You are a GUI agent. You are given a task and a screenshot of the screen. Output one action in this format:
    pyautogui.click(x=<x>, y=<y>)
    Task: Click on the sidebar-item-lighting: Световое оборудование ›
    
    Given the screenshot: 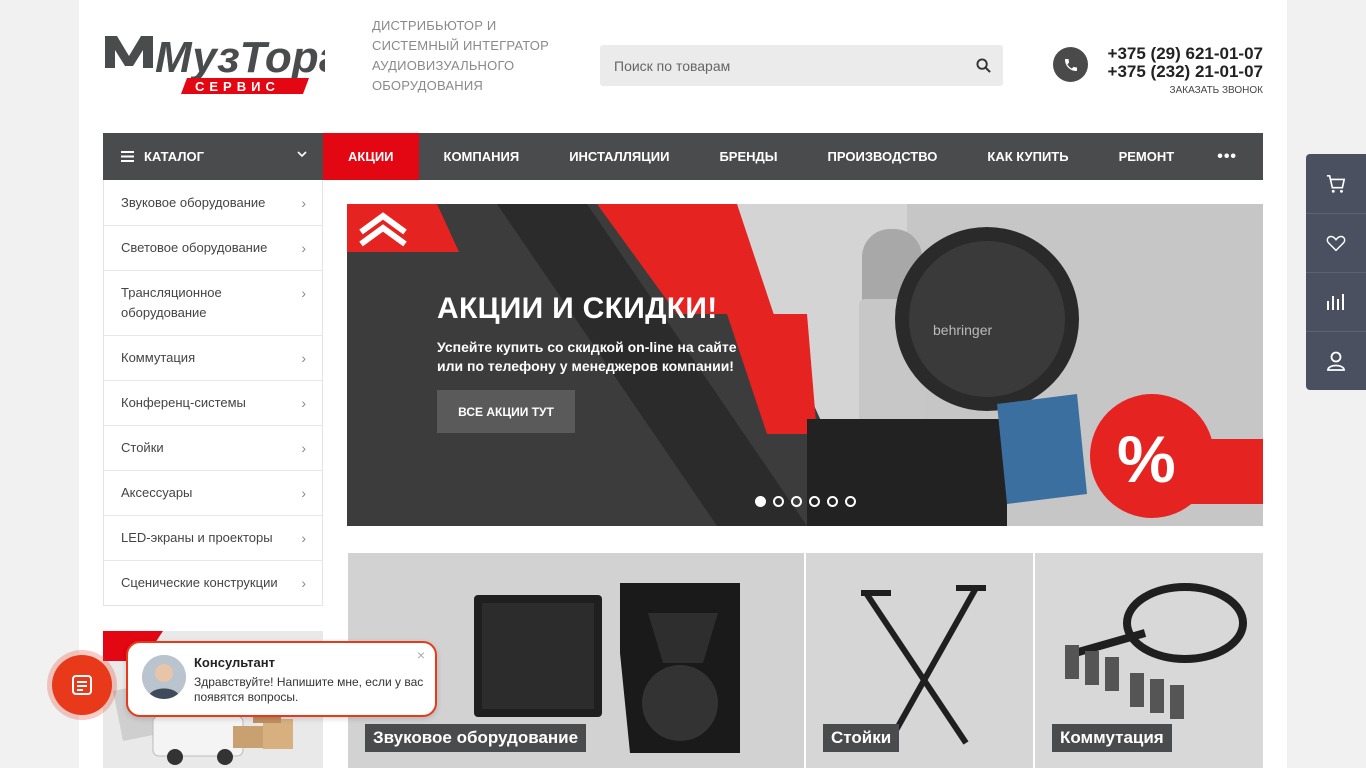 What is the action you would take?
    pyautogui.click(x=213, y=247)
    